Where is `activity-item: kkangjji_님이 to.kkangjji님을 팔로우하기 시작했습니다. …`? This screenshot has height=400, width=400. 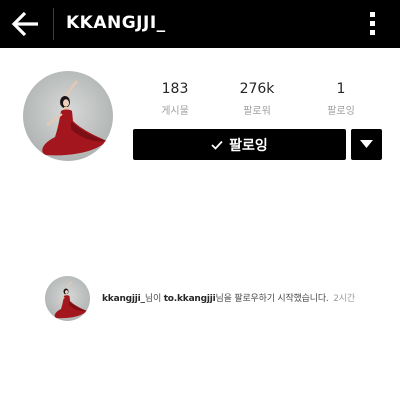 activity-item: kkangjji_님이 to.kkangjji님을 팔로우하기 시작했습니다. … is located at coordinates (220, 299).